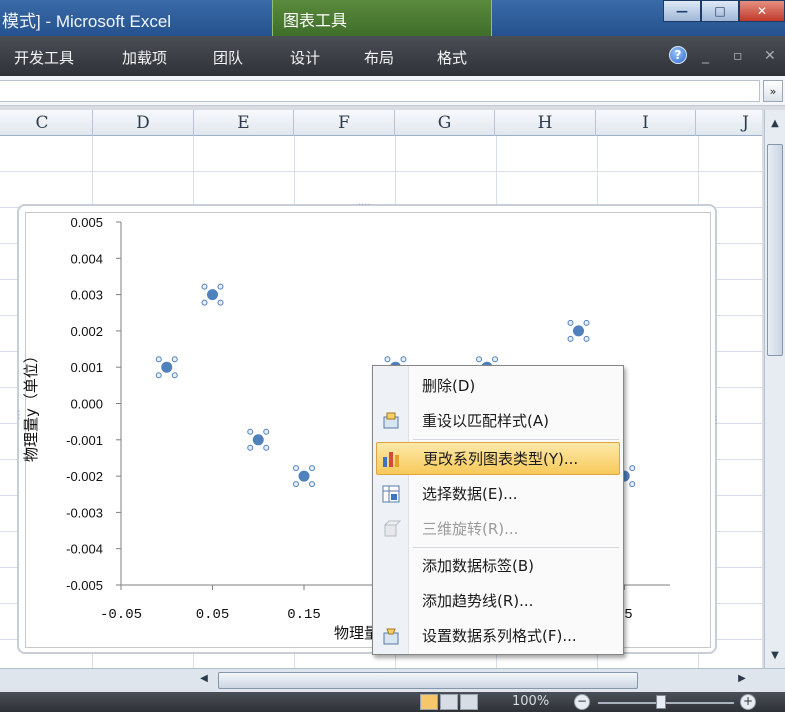 This screenshot has width=785, height=712. I want to click on x-tick-label: 0.15, so click(304, 615).